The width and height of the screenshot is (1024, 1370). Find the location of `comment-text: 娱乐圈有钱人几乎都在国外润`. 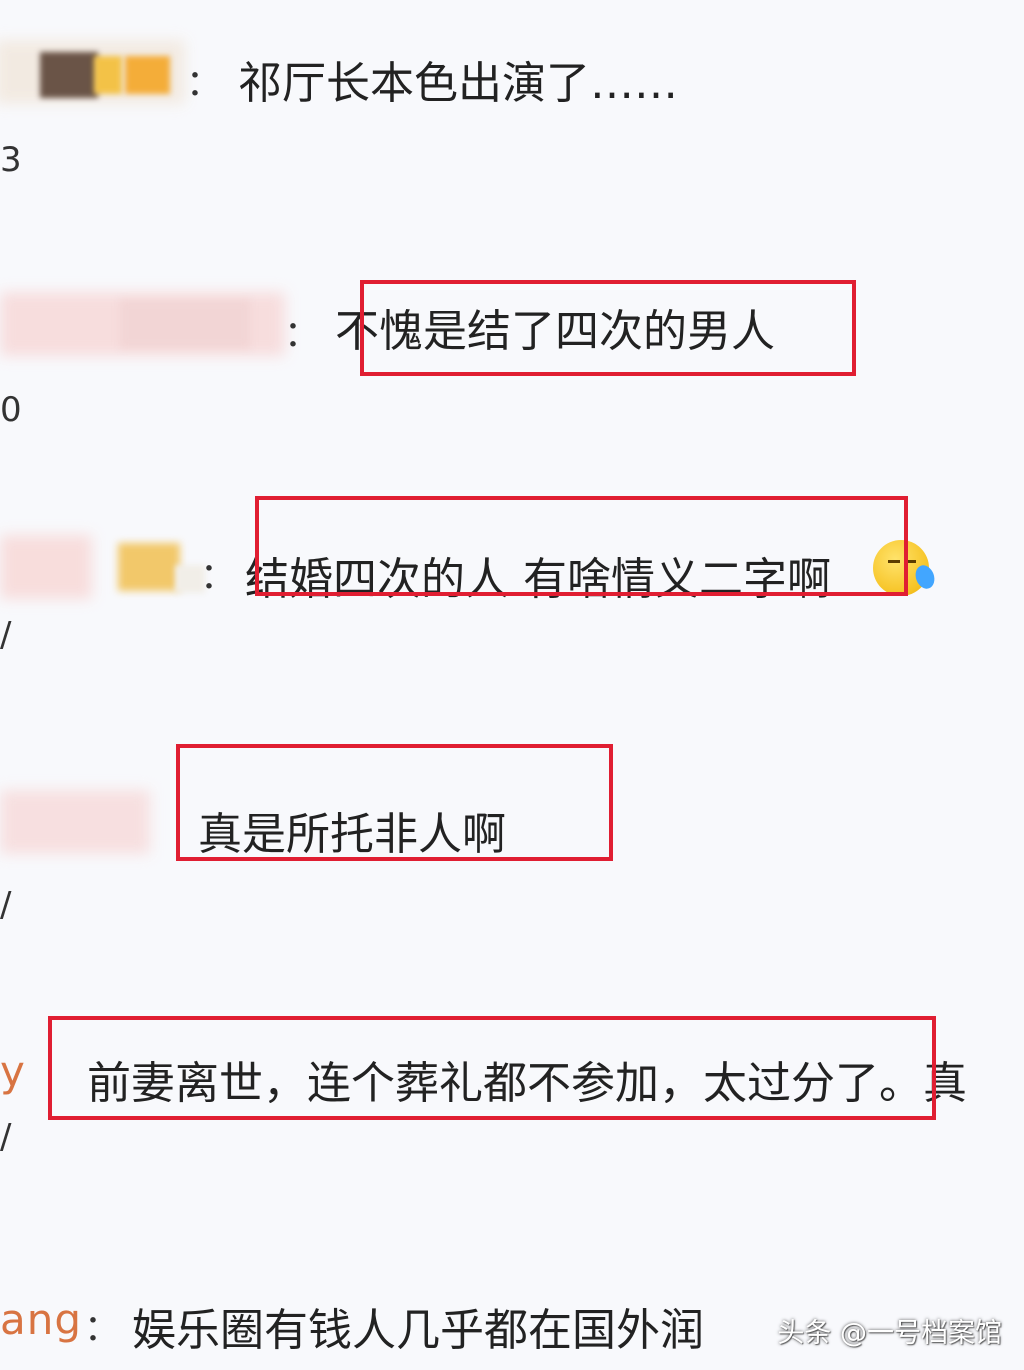

comment-text: 娱乐圈有钱人几乎都在国外润 is located at coordinates (418, 1330).